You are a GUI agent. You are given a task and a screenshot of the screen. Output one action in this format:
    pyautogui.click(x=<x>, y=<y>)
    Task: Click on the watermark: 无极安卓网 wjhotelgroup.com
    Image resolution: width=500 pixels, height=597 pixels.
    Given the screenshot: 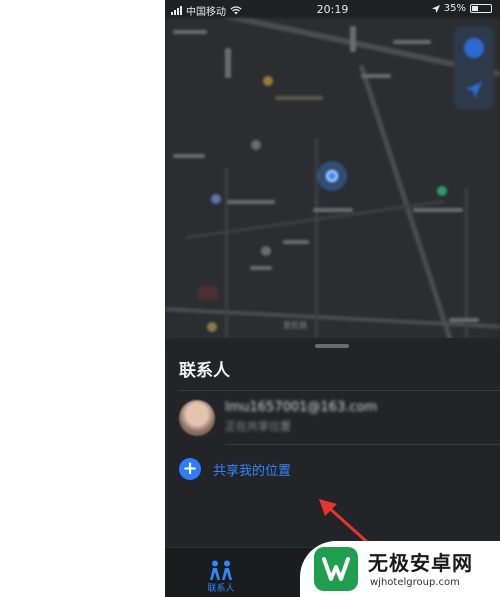 What is the action you would take?
    pyautogui.click(x=400, y=569)
    